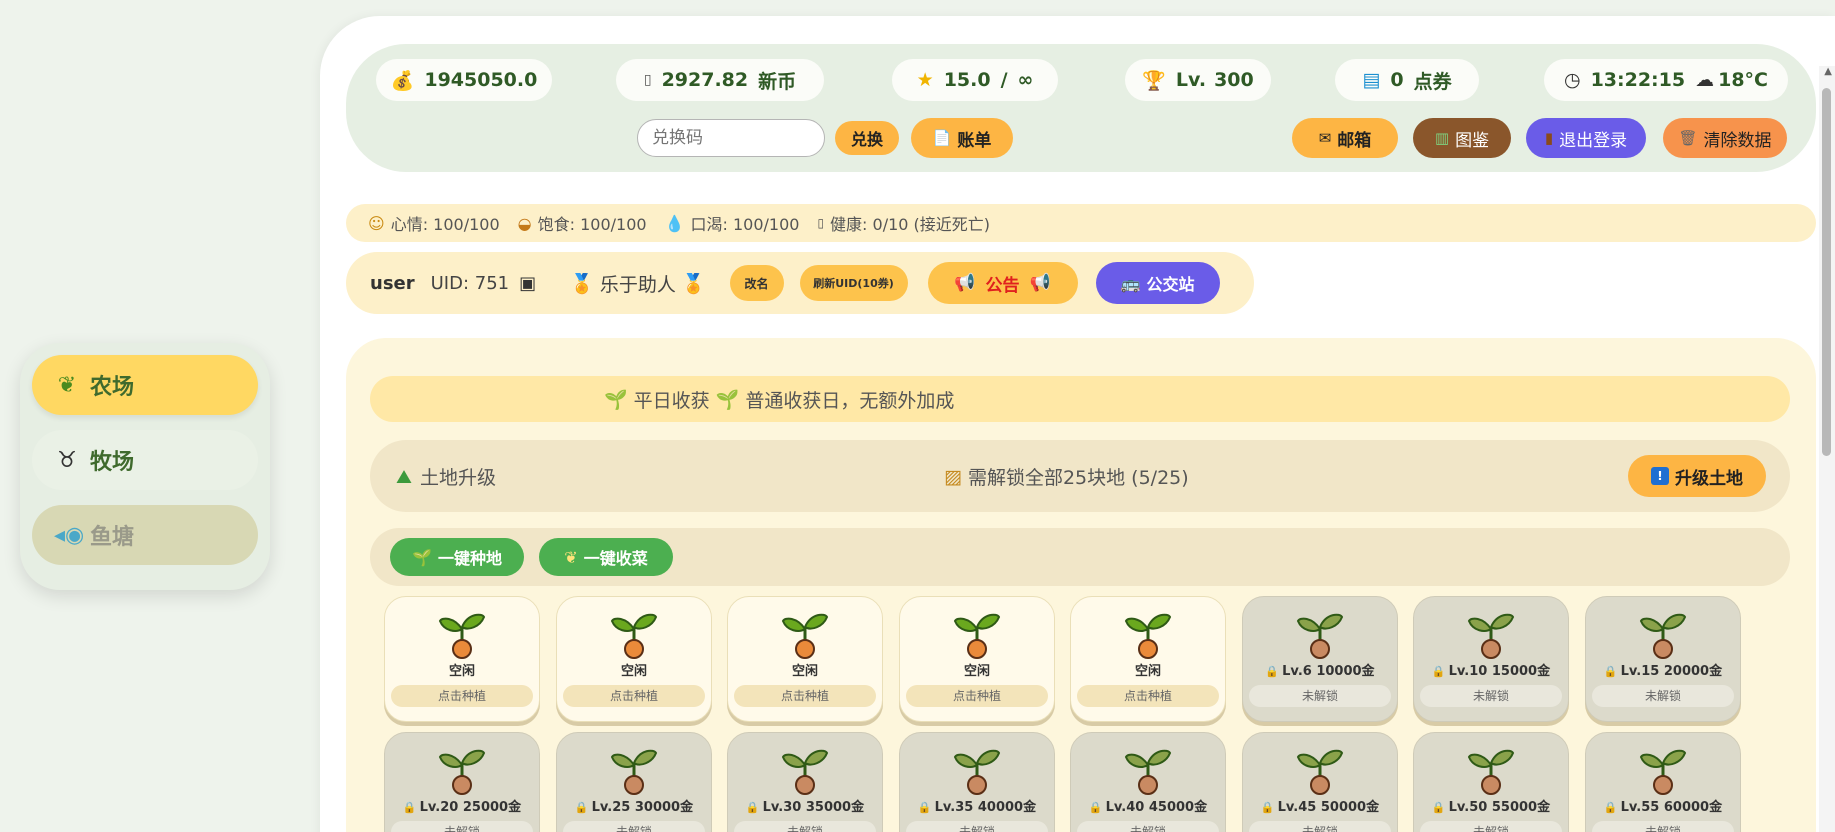  What do you see at coordinates (457, 557) in the screenshot?
I see `plant-all-button: 🌱 一键种地` at bounding box center [457, 557].